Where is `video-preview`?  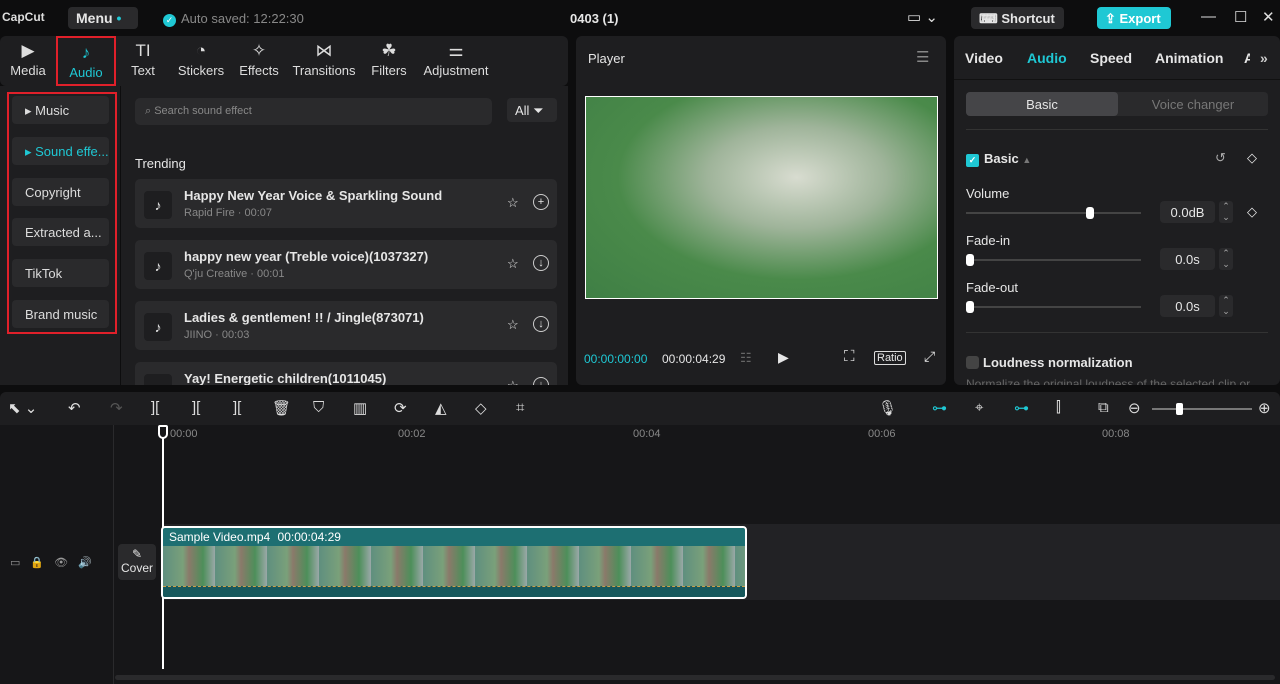 video-preview is located at coordinates (761, 197).